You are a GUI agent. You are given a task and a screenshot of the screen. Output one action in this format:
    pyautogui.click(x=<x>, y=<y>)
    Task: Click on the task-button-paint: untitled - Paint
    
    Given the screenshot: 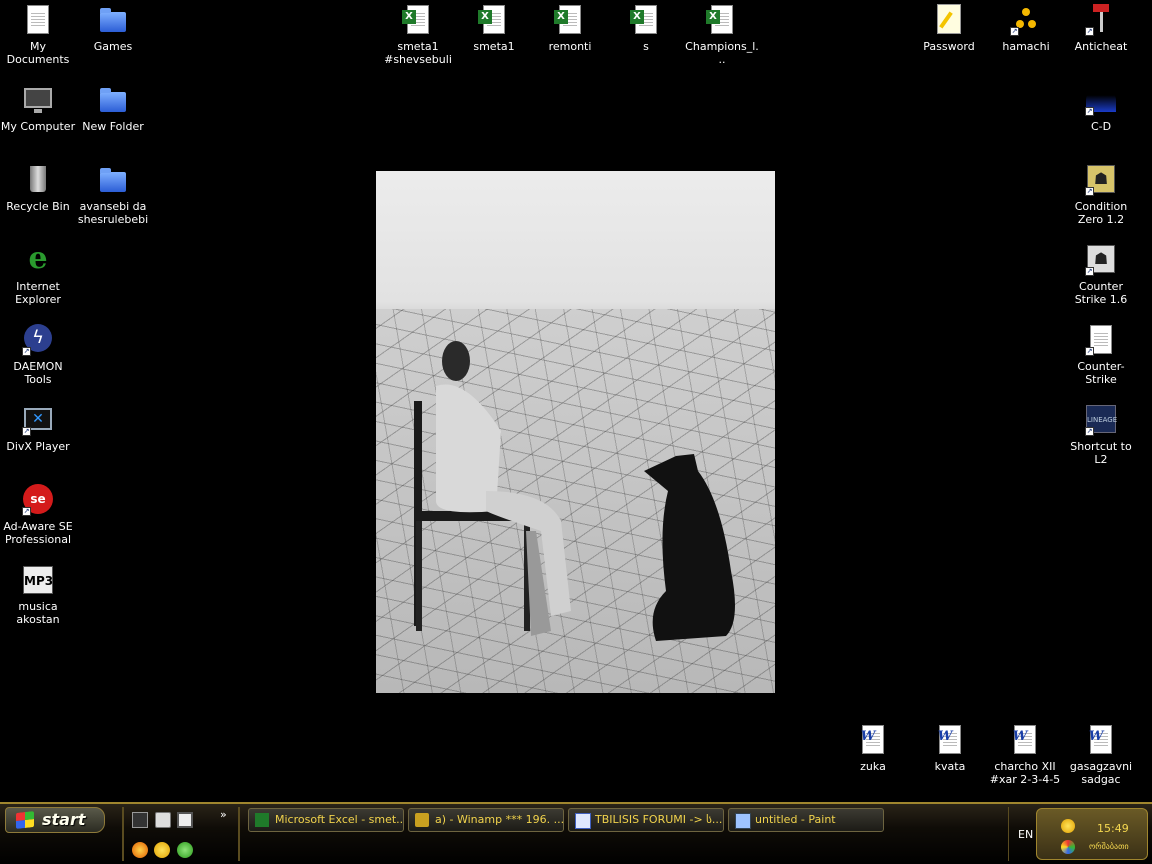 What is the action you would take?
    pyautogui.click(x=806, y=820)
    